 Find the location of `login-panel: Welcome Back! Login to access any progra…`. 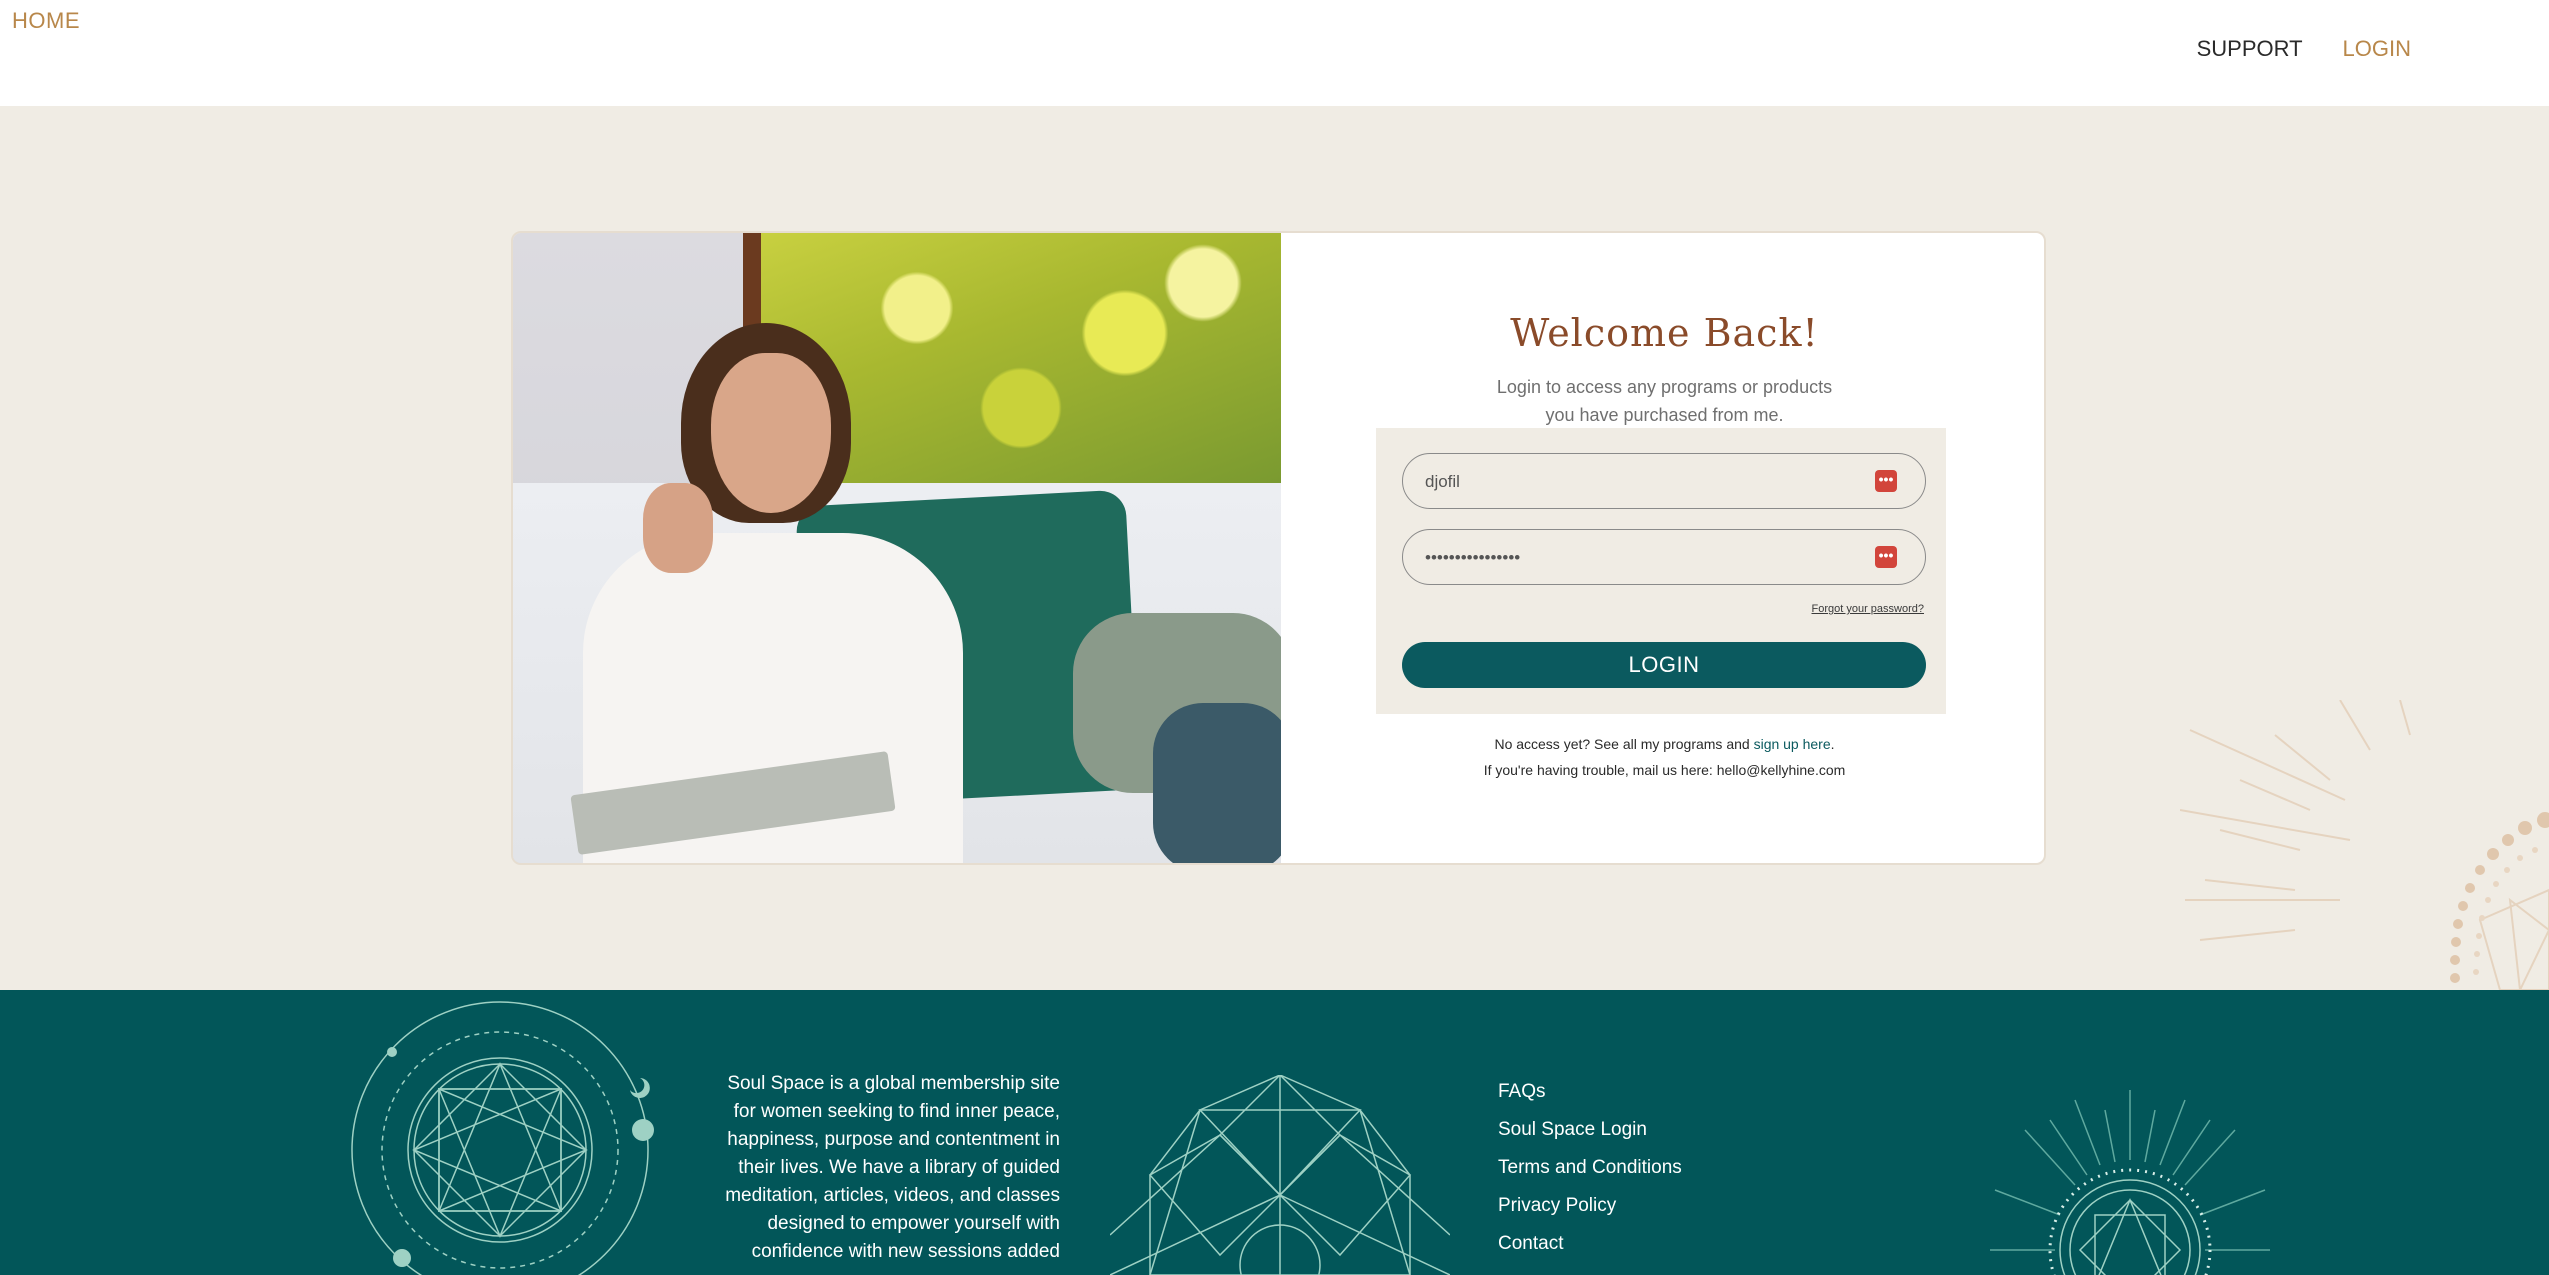

login-panel: Welcome Back! Login to access any progra… is located at coordinates (1662, 548).